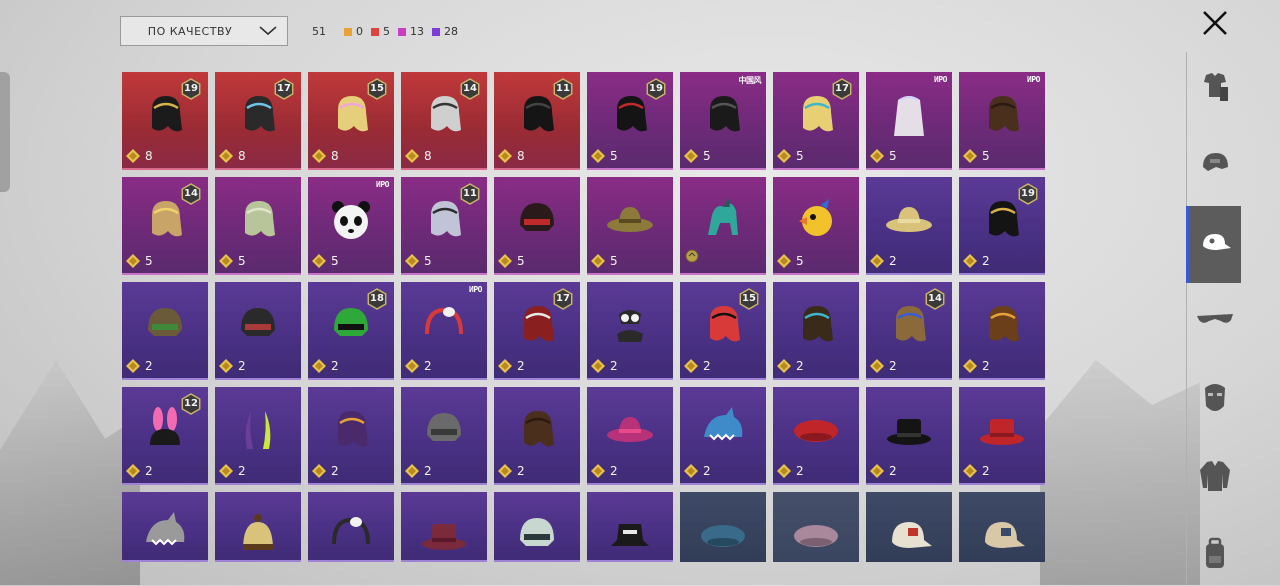  I want to click on chevron-down-icon, so click(268, 31).